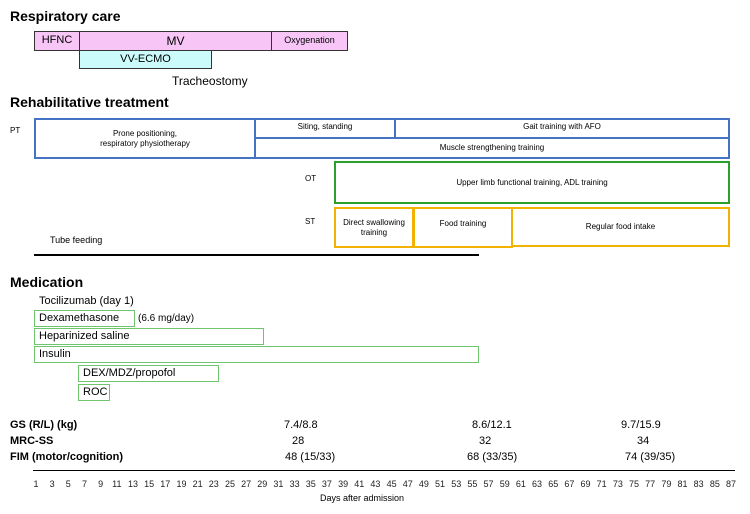 The image size is (750, 514). I want to click on gait-training-box: Gait training with AFO, so click(562, 128).